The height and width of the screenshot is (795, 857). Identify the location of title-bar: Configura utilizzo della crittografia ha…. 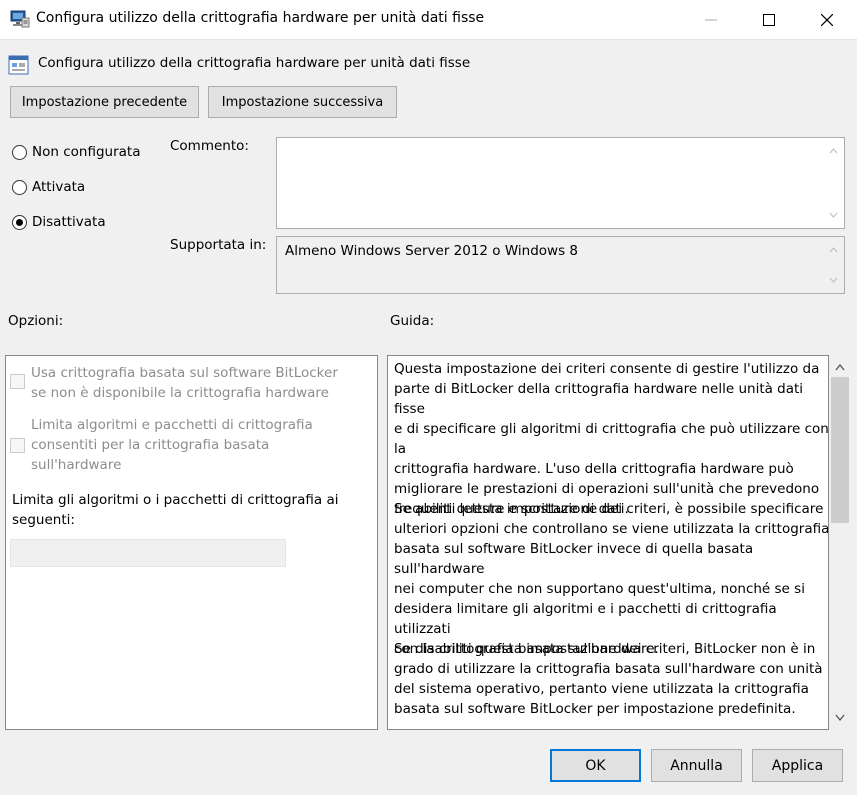
(428, 20).